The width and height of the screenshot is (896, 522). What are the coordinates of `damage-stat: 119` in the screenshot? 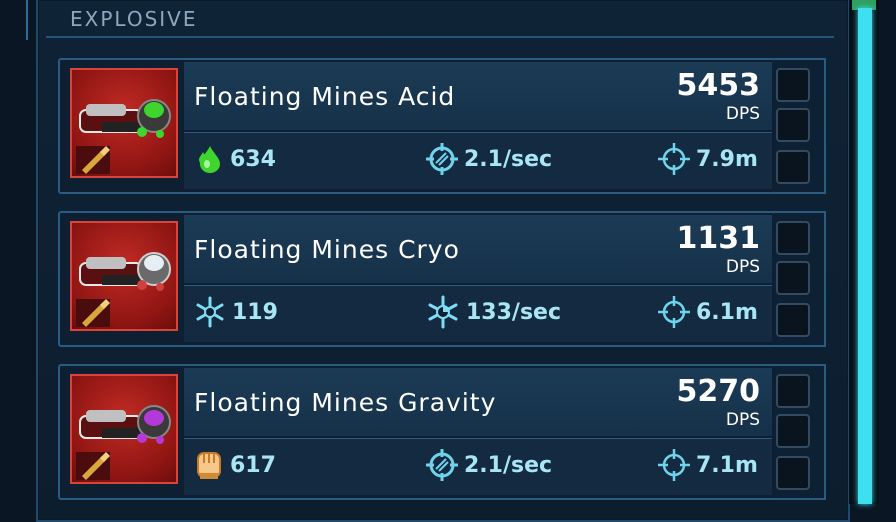 It's located at (236, 312).